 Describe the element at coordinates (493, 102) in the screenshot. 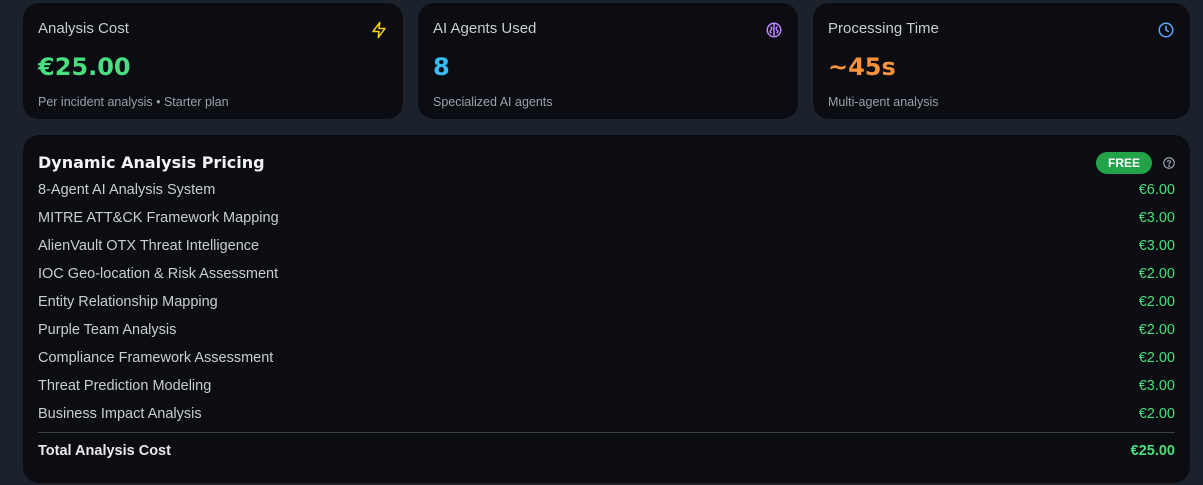

I see `ai-agents-subtitle: Specialized AI agents` at that location.